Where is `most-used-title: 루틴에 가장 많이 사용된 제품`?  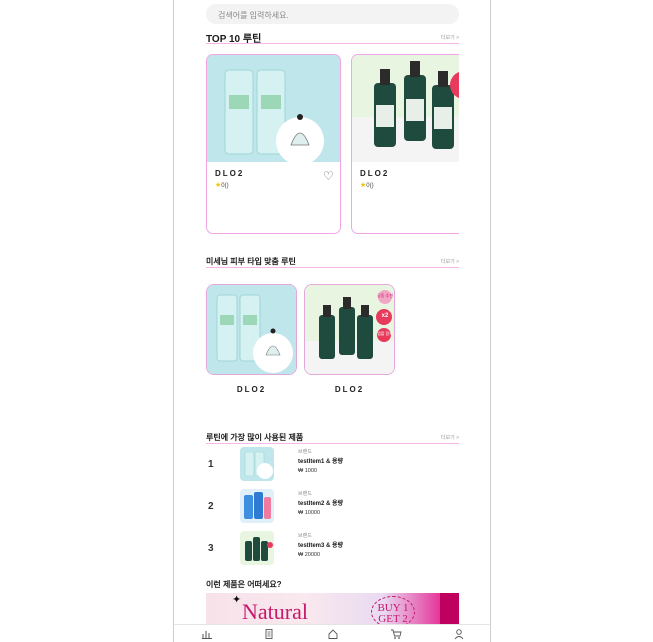 most-used-title: 루틴에 가장 많이 사용된 제품 is located at coordinates (255, 437).